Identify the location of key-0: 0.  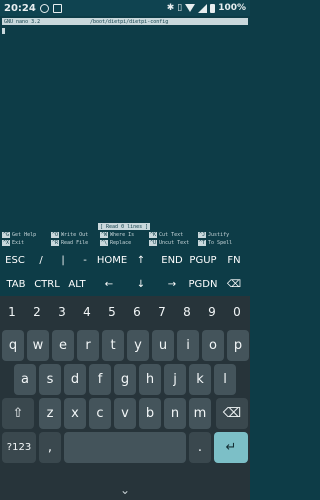
(237, 311).